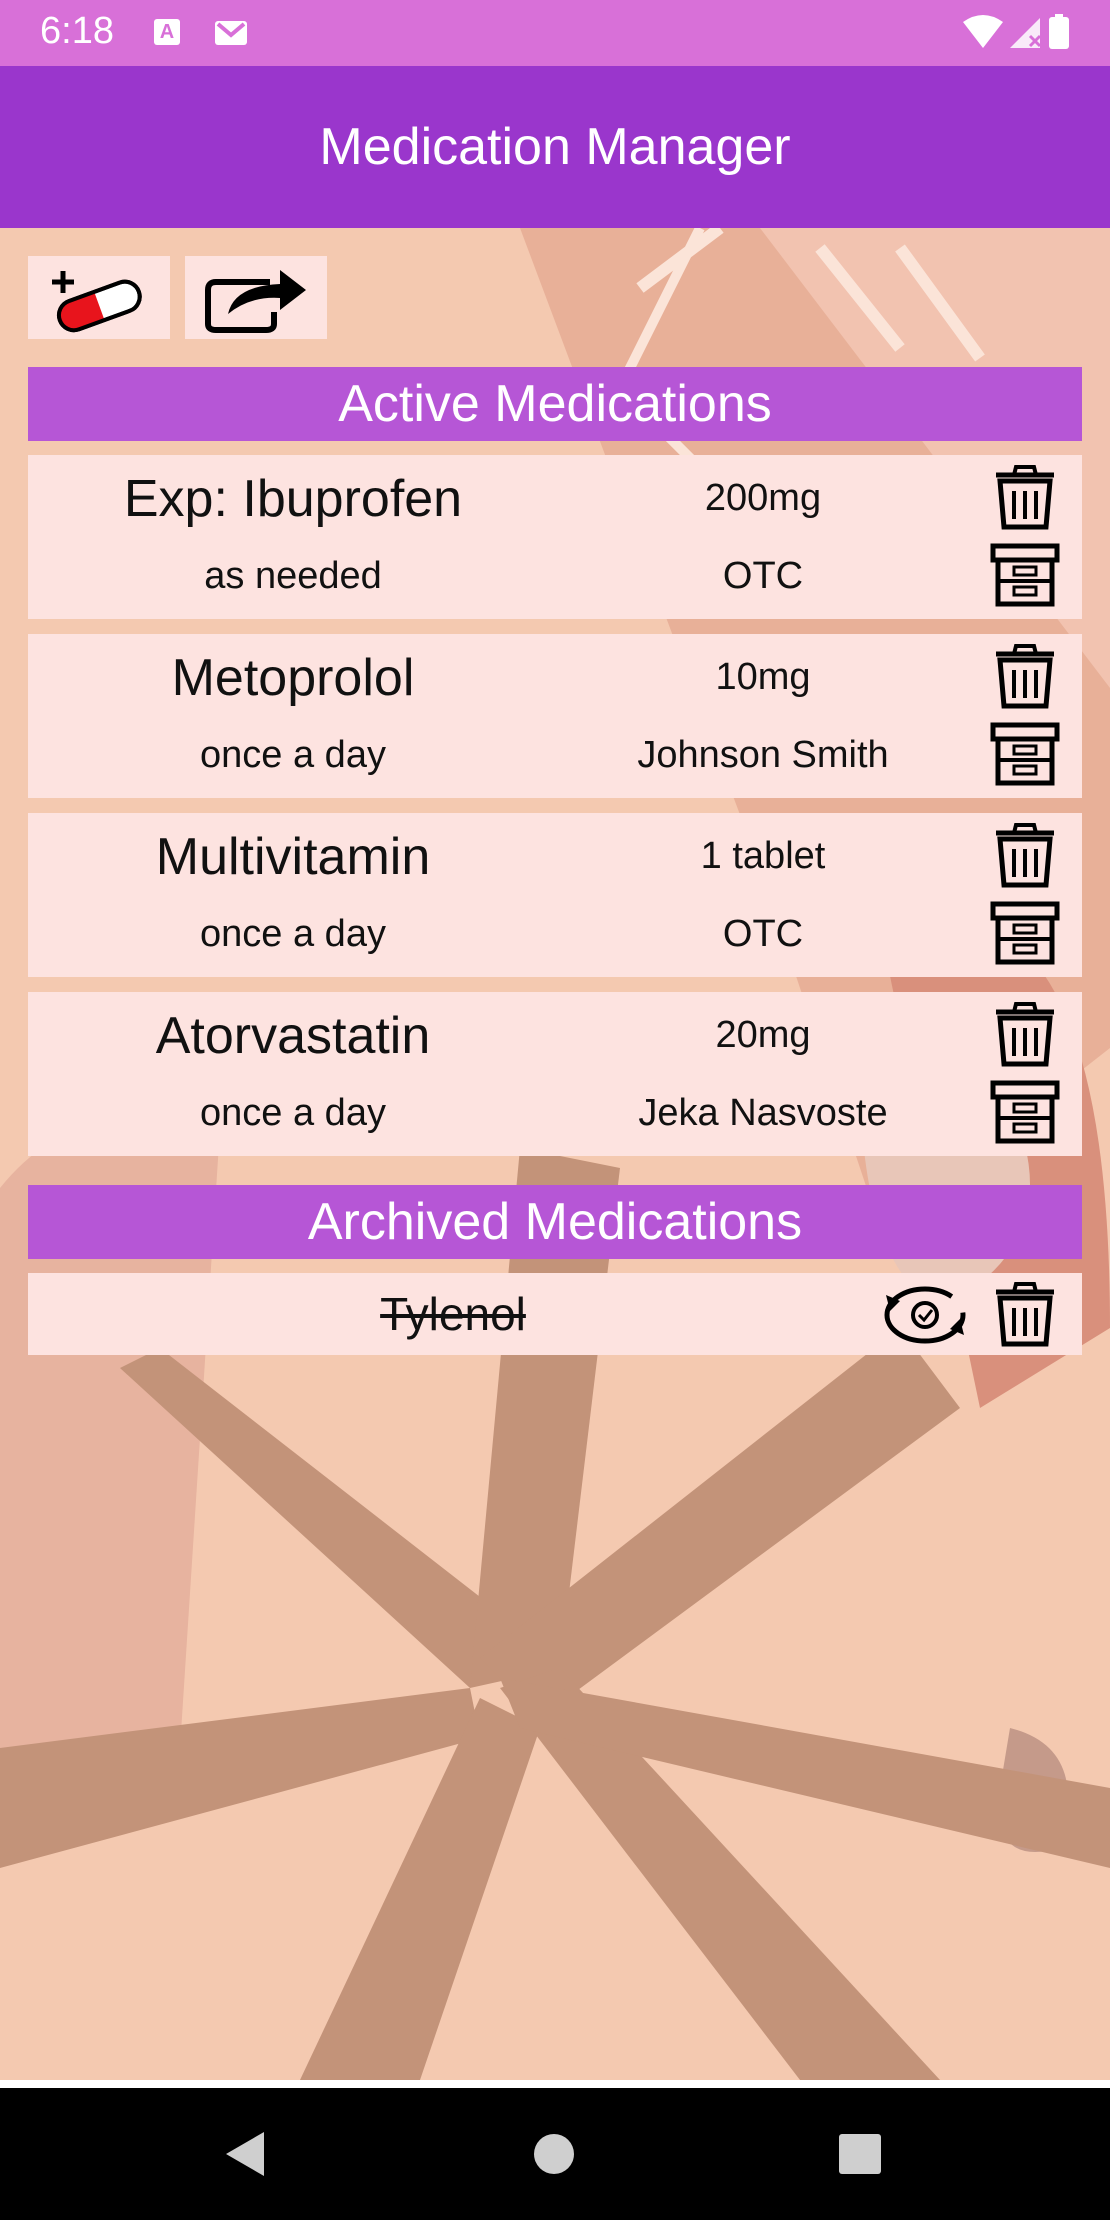 The image size is (1110, 2220). Describe the element at coordinates (763, 1035) in the screenshot. I see `medication-dose: 20mg` at that location.